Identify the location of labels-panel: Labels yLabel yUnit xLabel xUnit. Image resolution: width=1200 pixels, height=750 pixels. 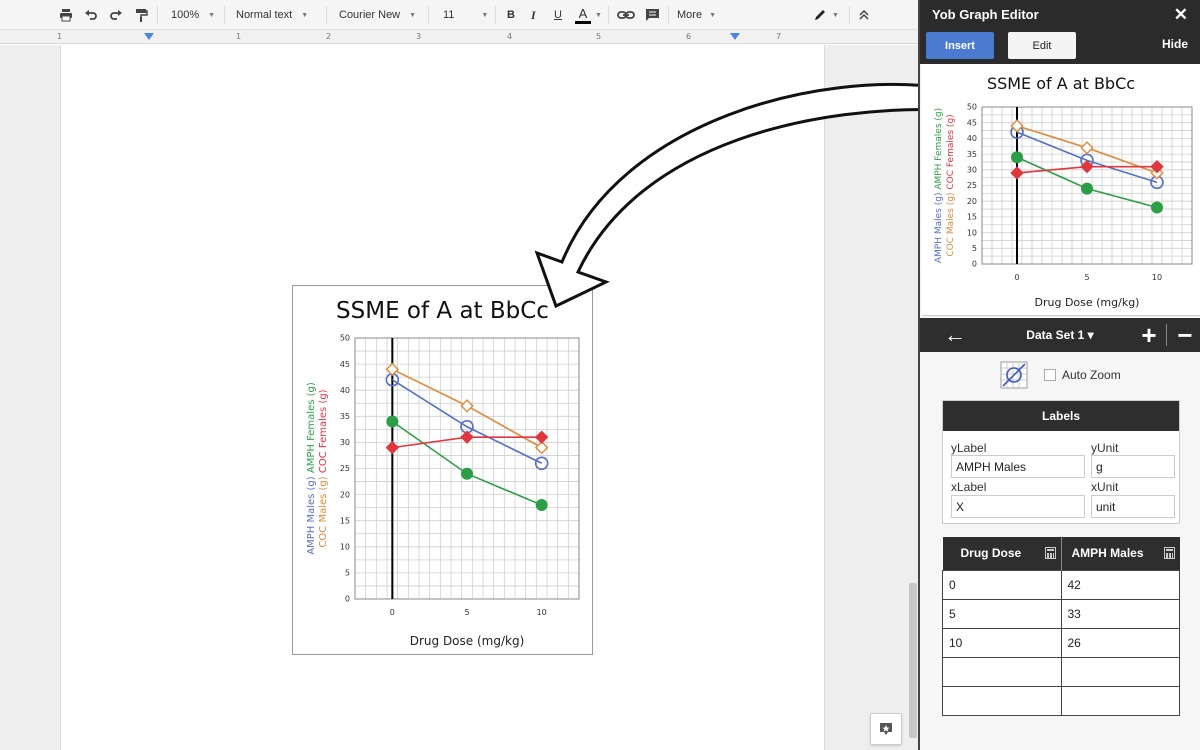
(1061, 462).